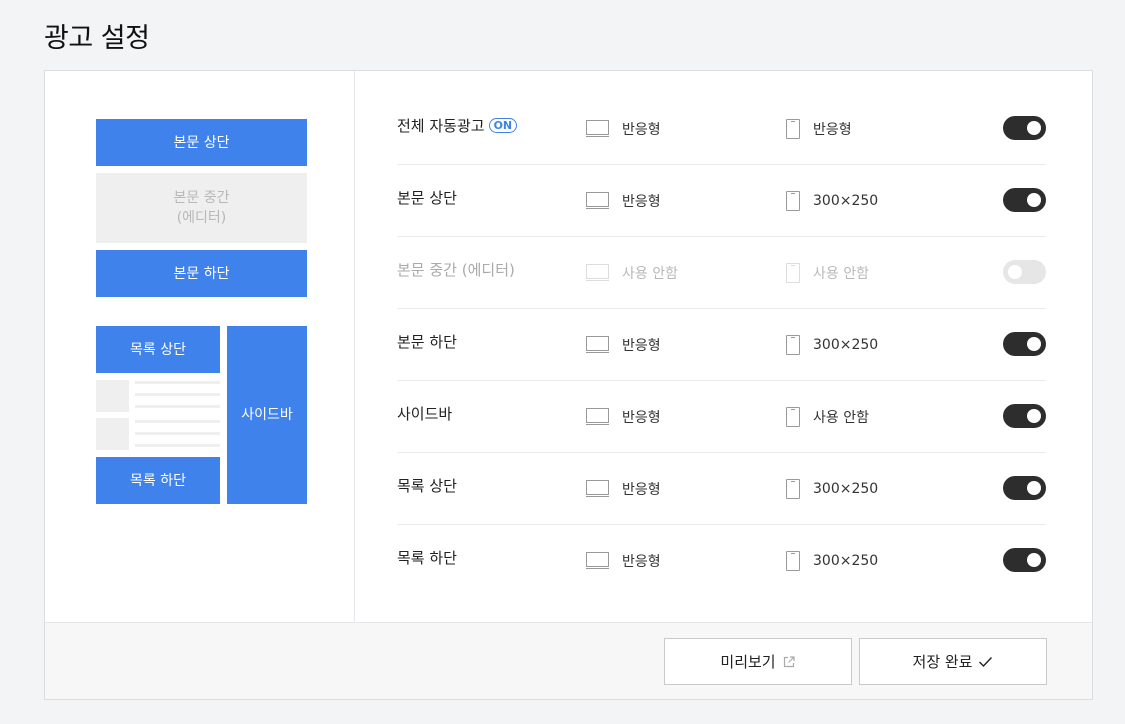  I want to click on preview-body-bottom: 본문 하단, so click(201, 273).